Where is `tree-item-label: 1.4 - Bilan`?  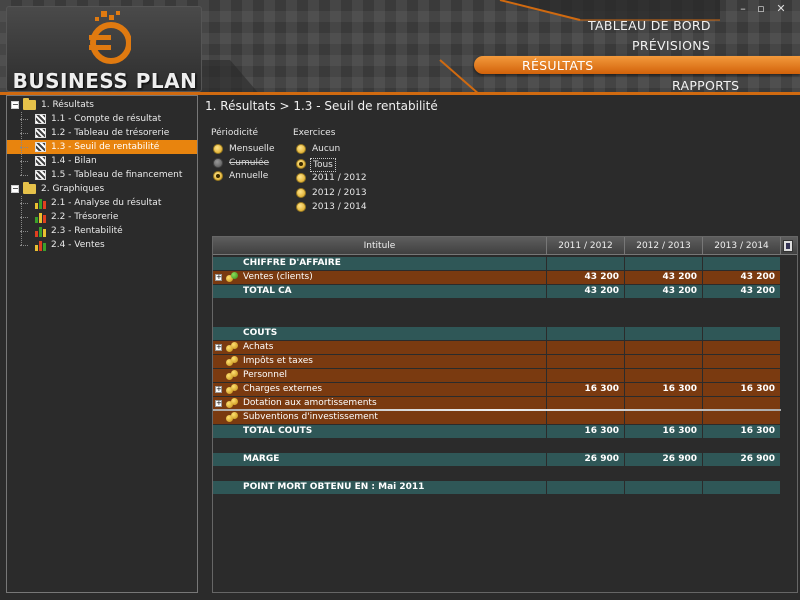 tree-item-label: 1.4 - Bilan is located at coordinates (74, 161).